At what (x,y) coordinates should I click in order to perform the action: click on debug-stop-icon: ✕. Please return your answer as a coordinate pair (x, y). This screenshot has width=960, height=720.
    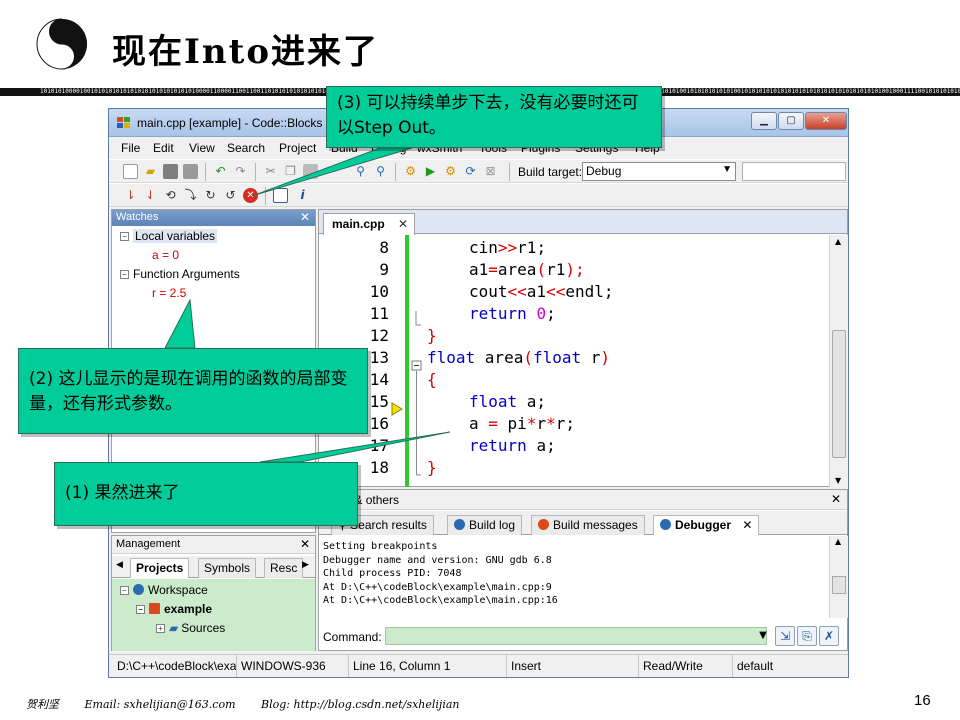
    Looking at the image, I should click on (250, 195).